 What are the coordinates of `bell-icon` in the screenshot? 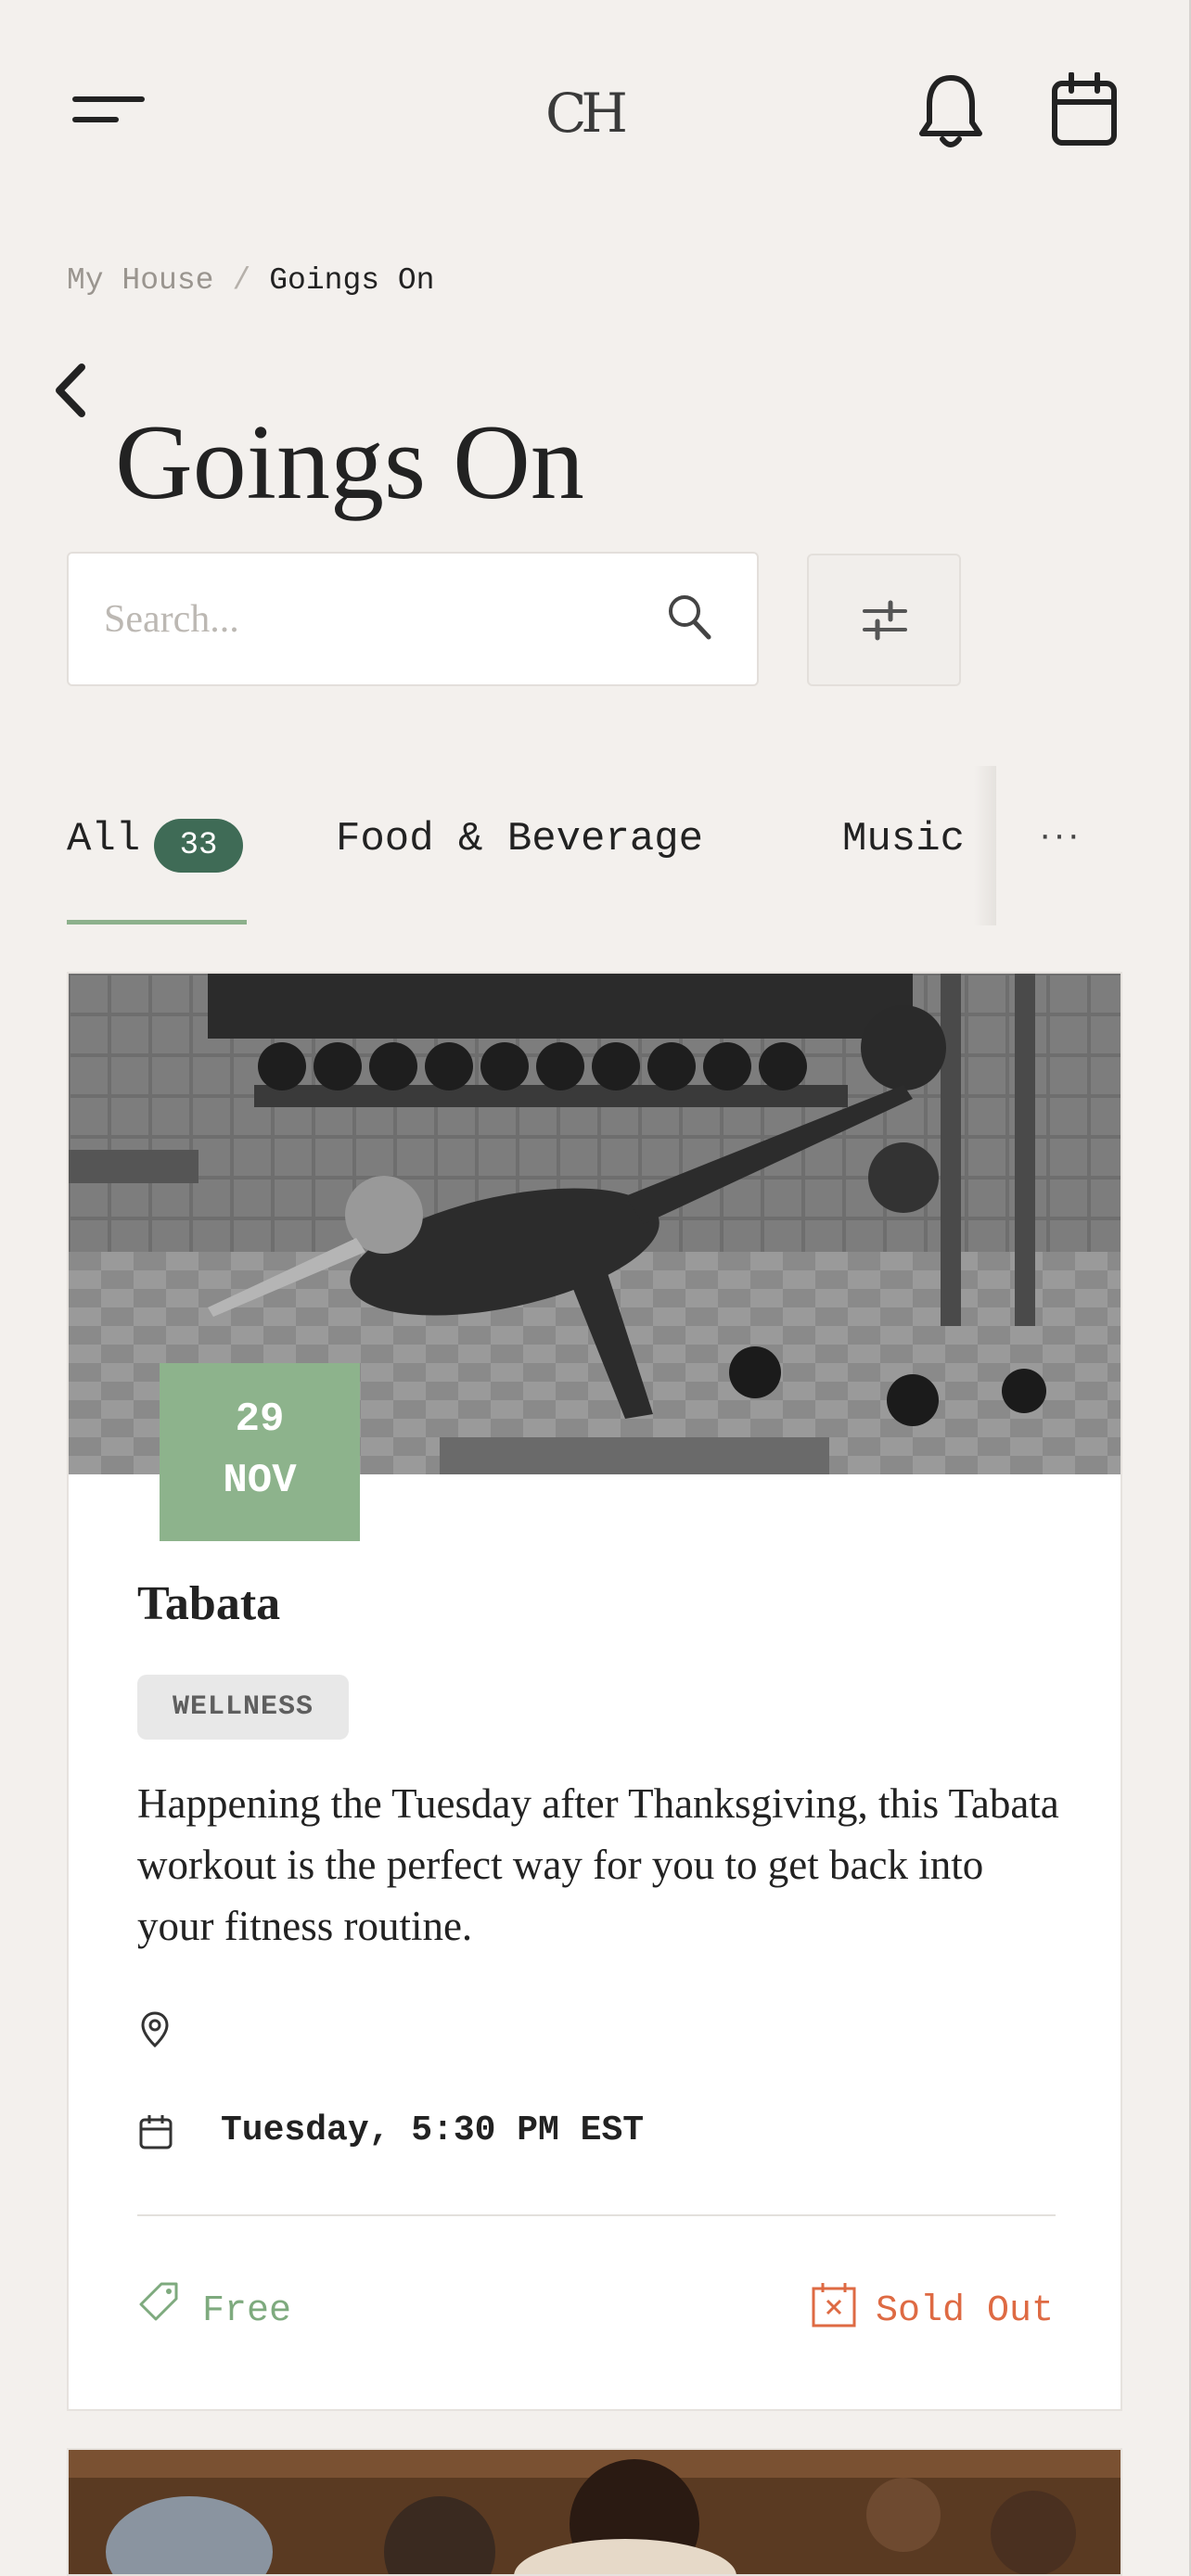 It's located at (951, 112).